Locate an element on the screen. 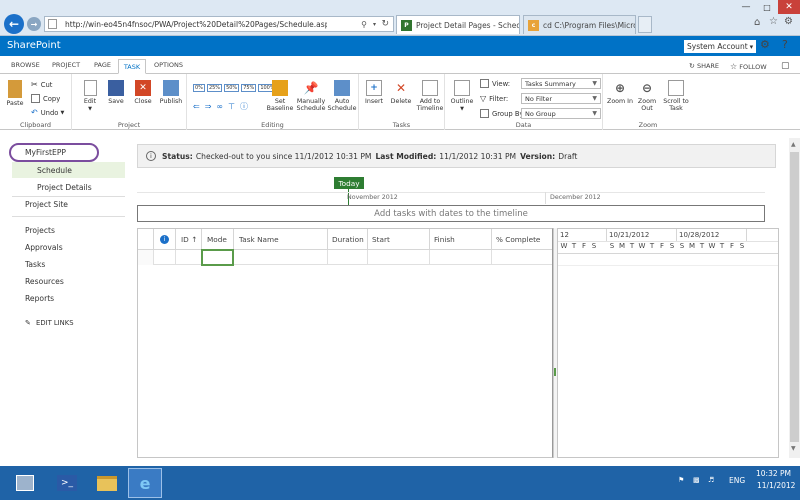 The height and width of the screenshot is (500, 800). clock-date: 11/1/2012 is located at coordinates (776, 485).